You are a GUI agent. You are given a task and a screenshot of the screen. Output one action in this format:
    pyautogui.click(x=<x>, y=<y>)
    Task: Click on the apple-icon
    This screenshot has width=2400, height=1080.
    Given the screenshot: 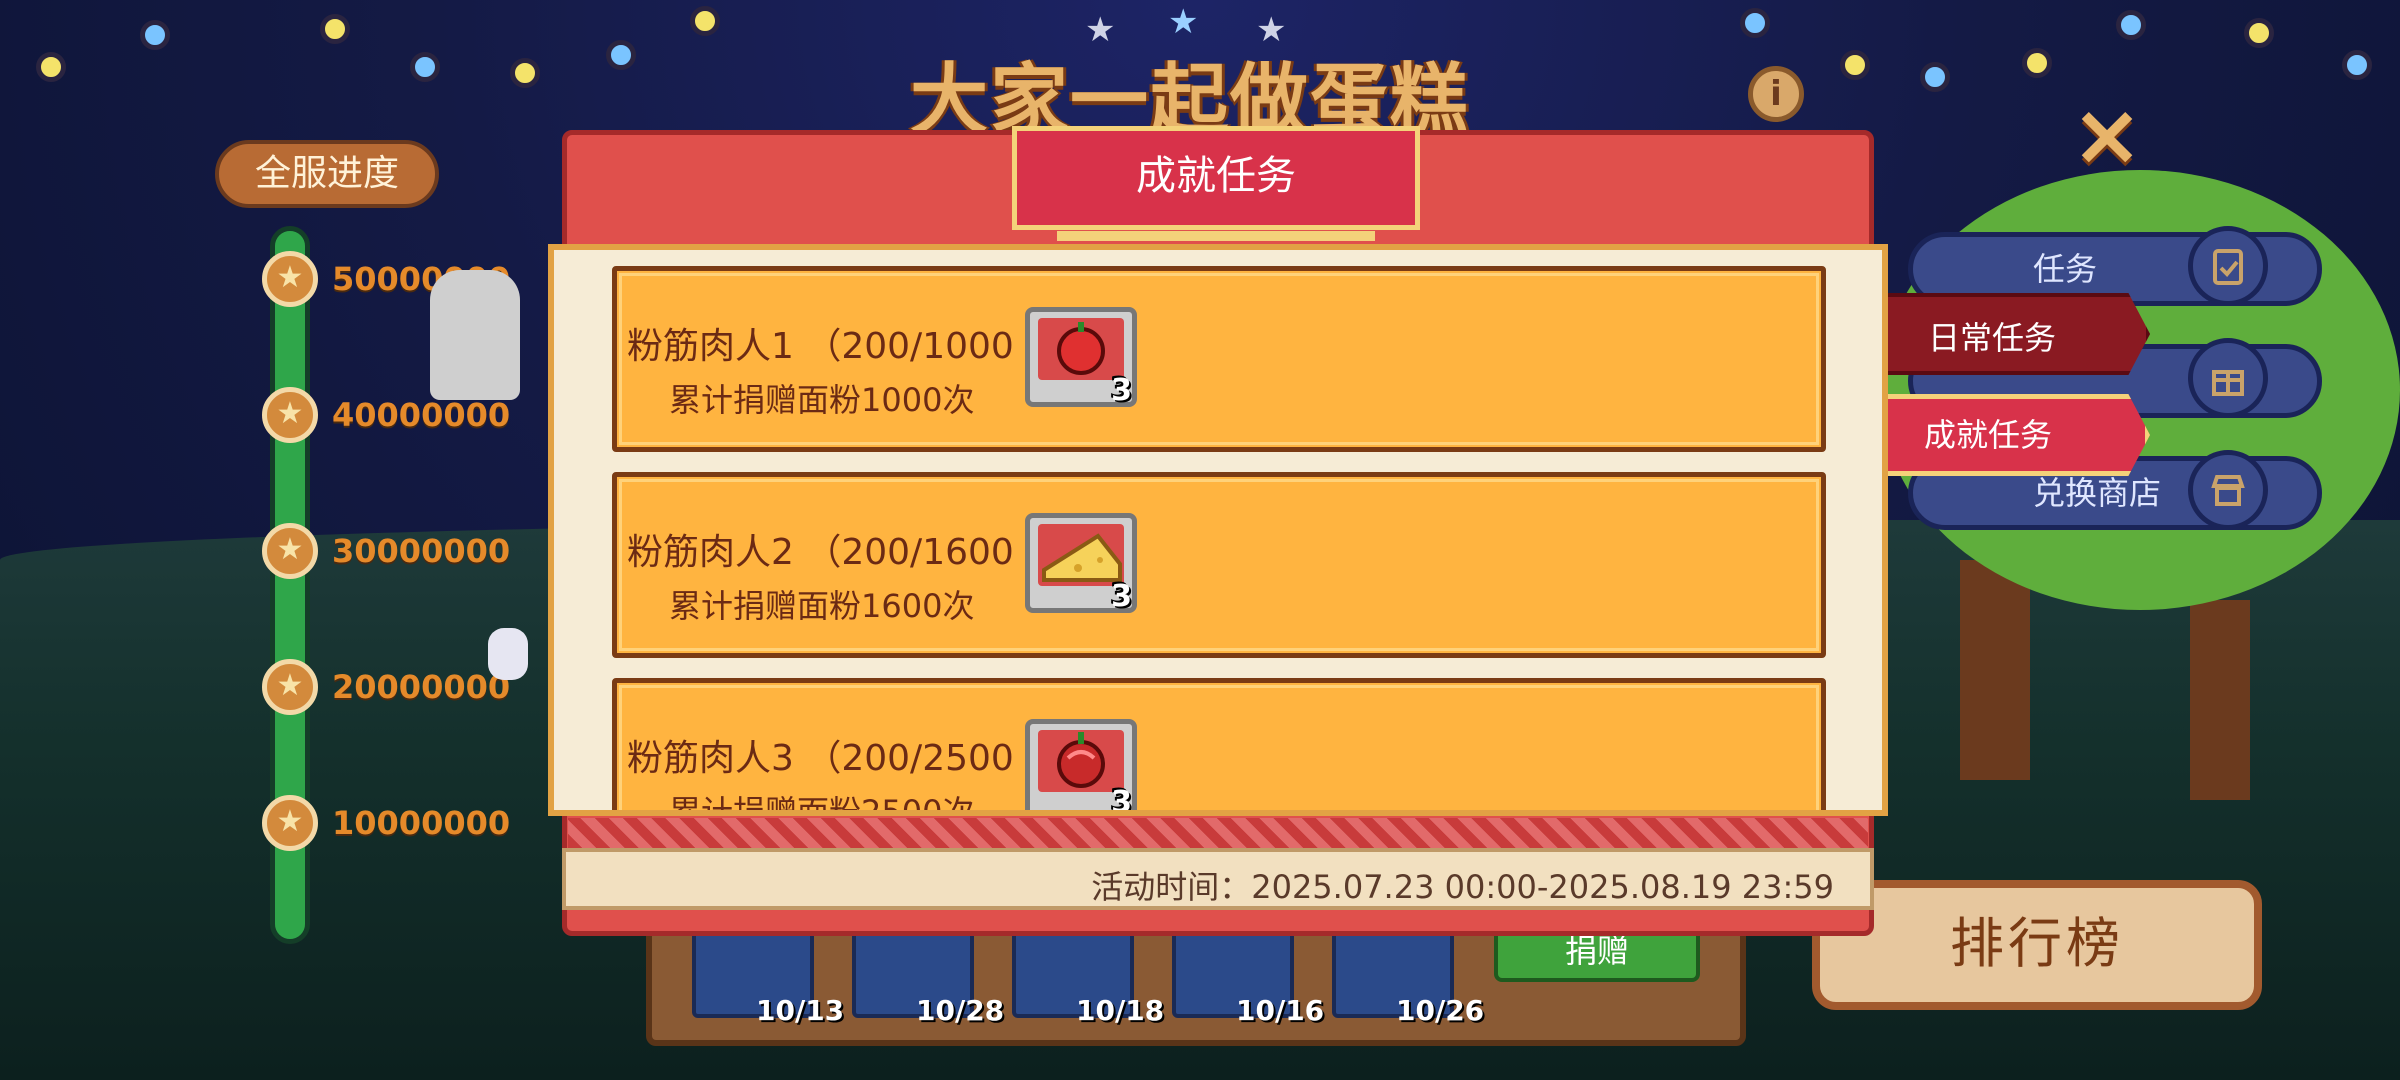 What is the action you would take?
    pyautogui.click(x=1081, y=349)
    